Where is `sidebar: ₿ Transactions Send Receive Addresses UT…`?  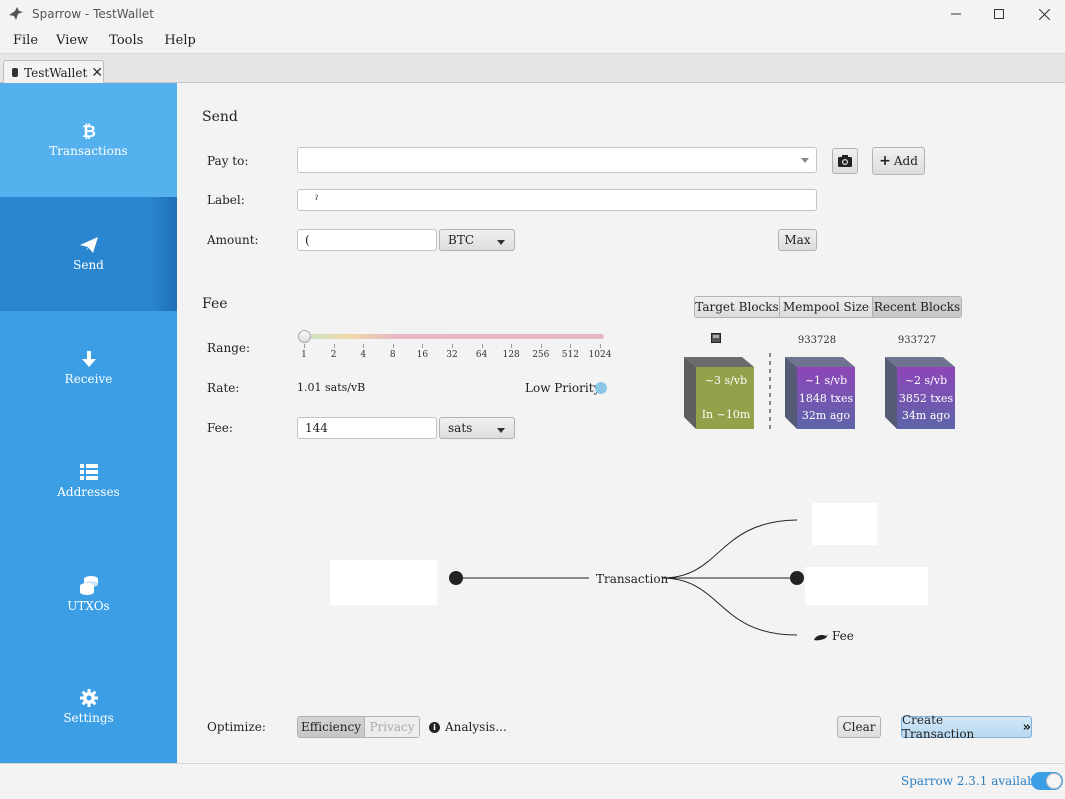
sidebar: ₿ Transactions Send Receive Addresses UT… is located at coordinates (88, 423).